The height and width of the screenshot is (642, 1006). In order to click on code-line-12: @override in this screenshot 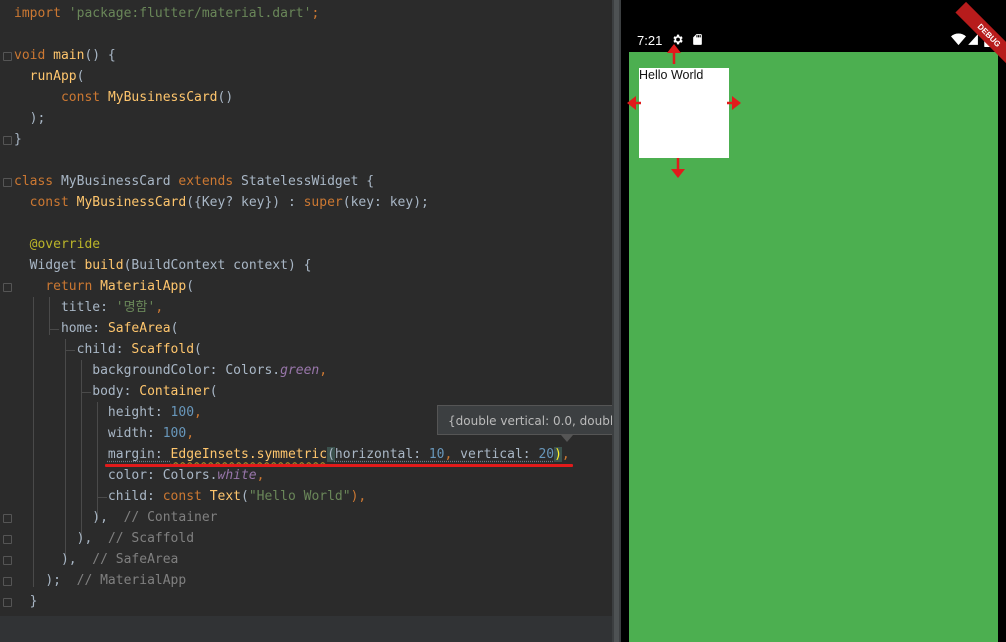, I will do `click(57, 244)`.